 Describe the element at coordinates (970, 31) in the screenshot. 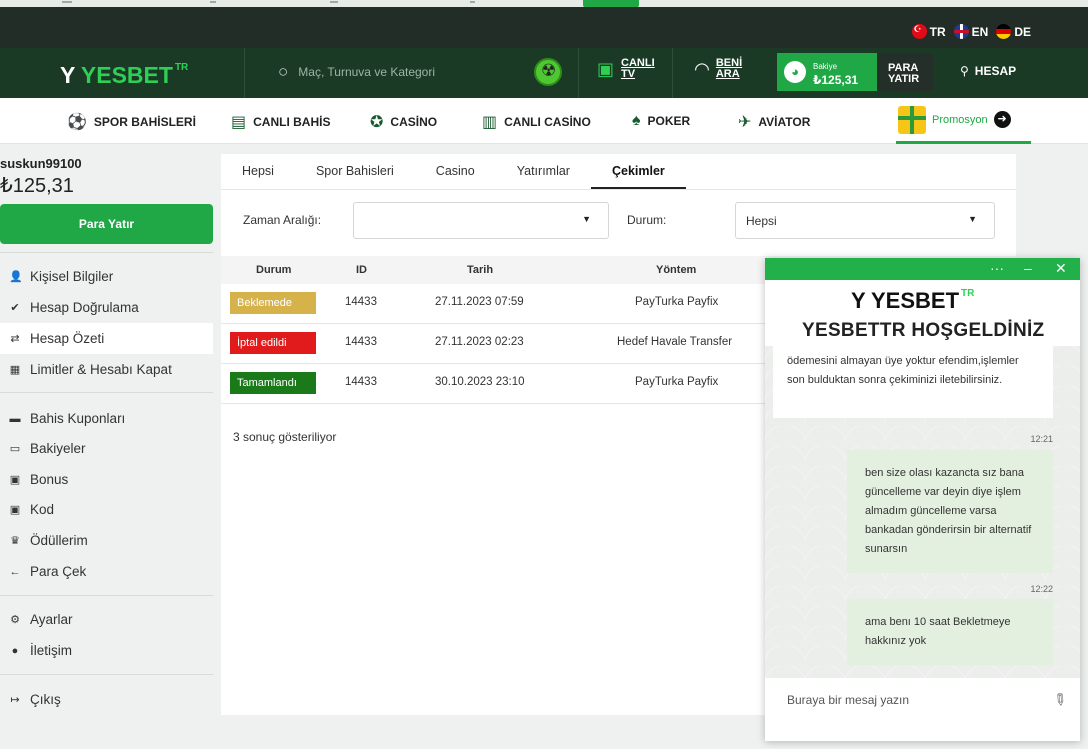

I see `lang-en: EN` at that location.